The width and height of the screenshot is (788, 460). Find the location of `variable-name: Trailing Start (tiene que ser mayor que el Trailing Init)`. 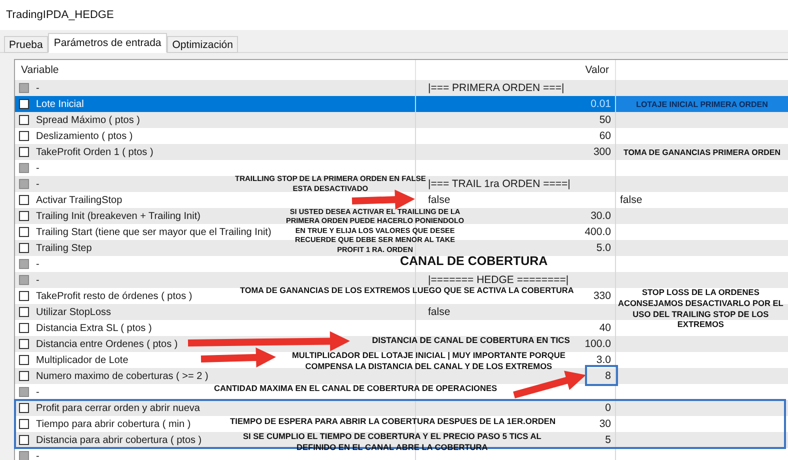

variable-name: Trailing Start (tiene que ser mayor que el Trailing Init) is located at coordinates (154, 232).